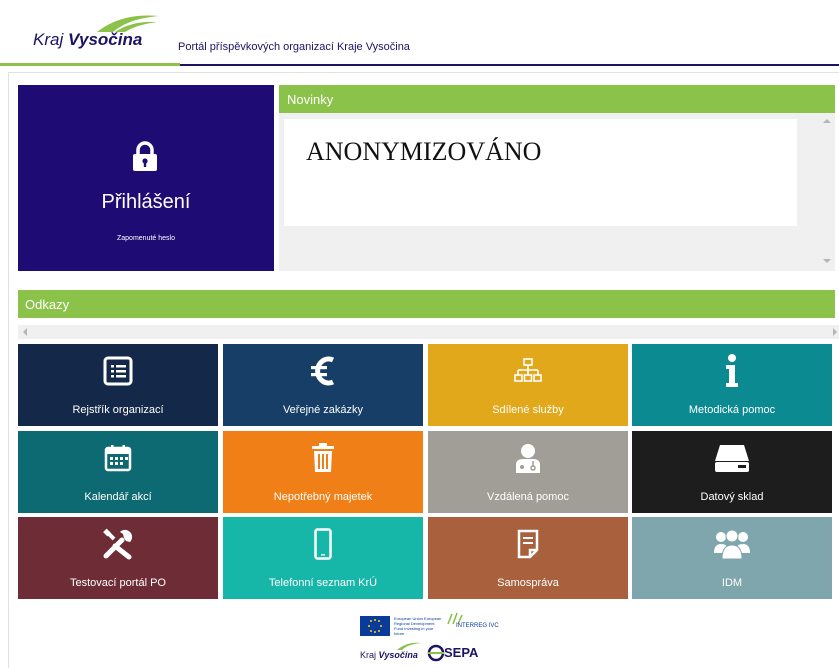 Image resolution: width=839 pixels, height=668 pixels. I want to click on tile-label: Veřejné zakázky, so click(323, 410).